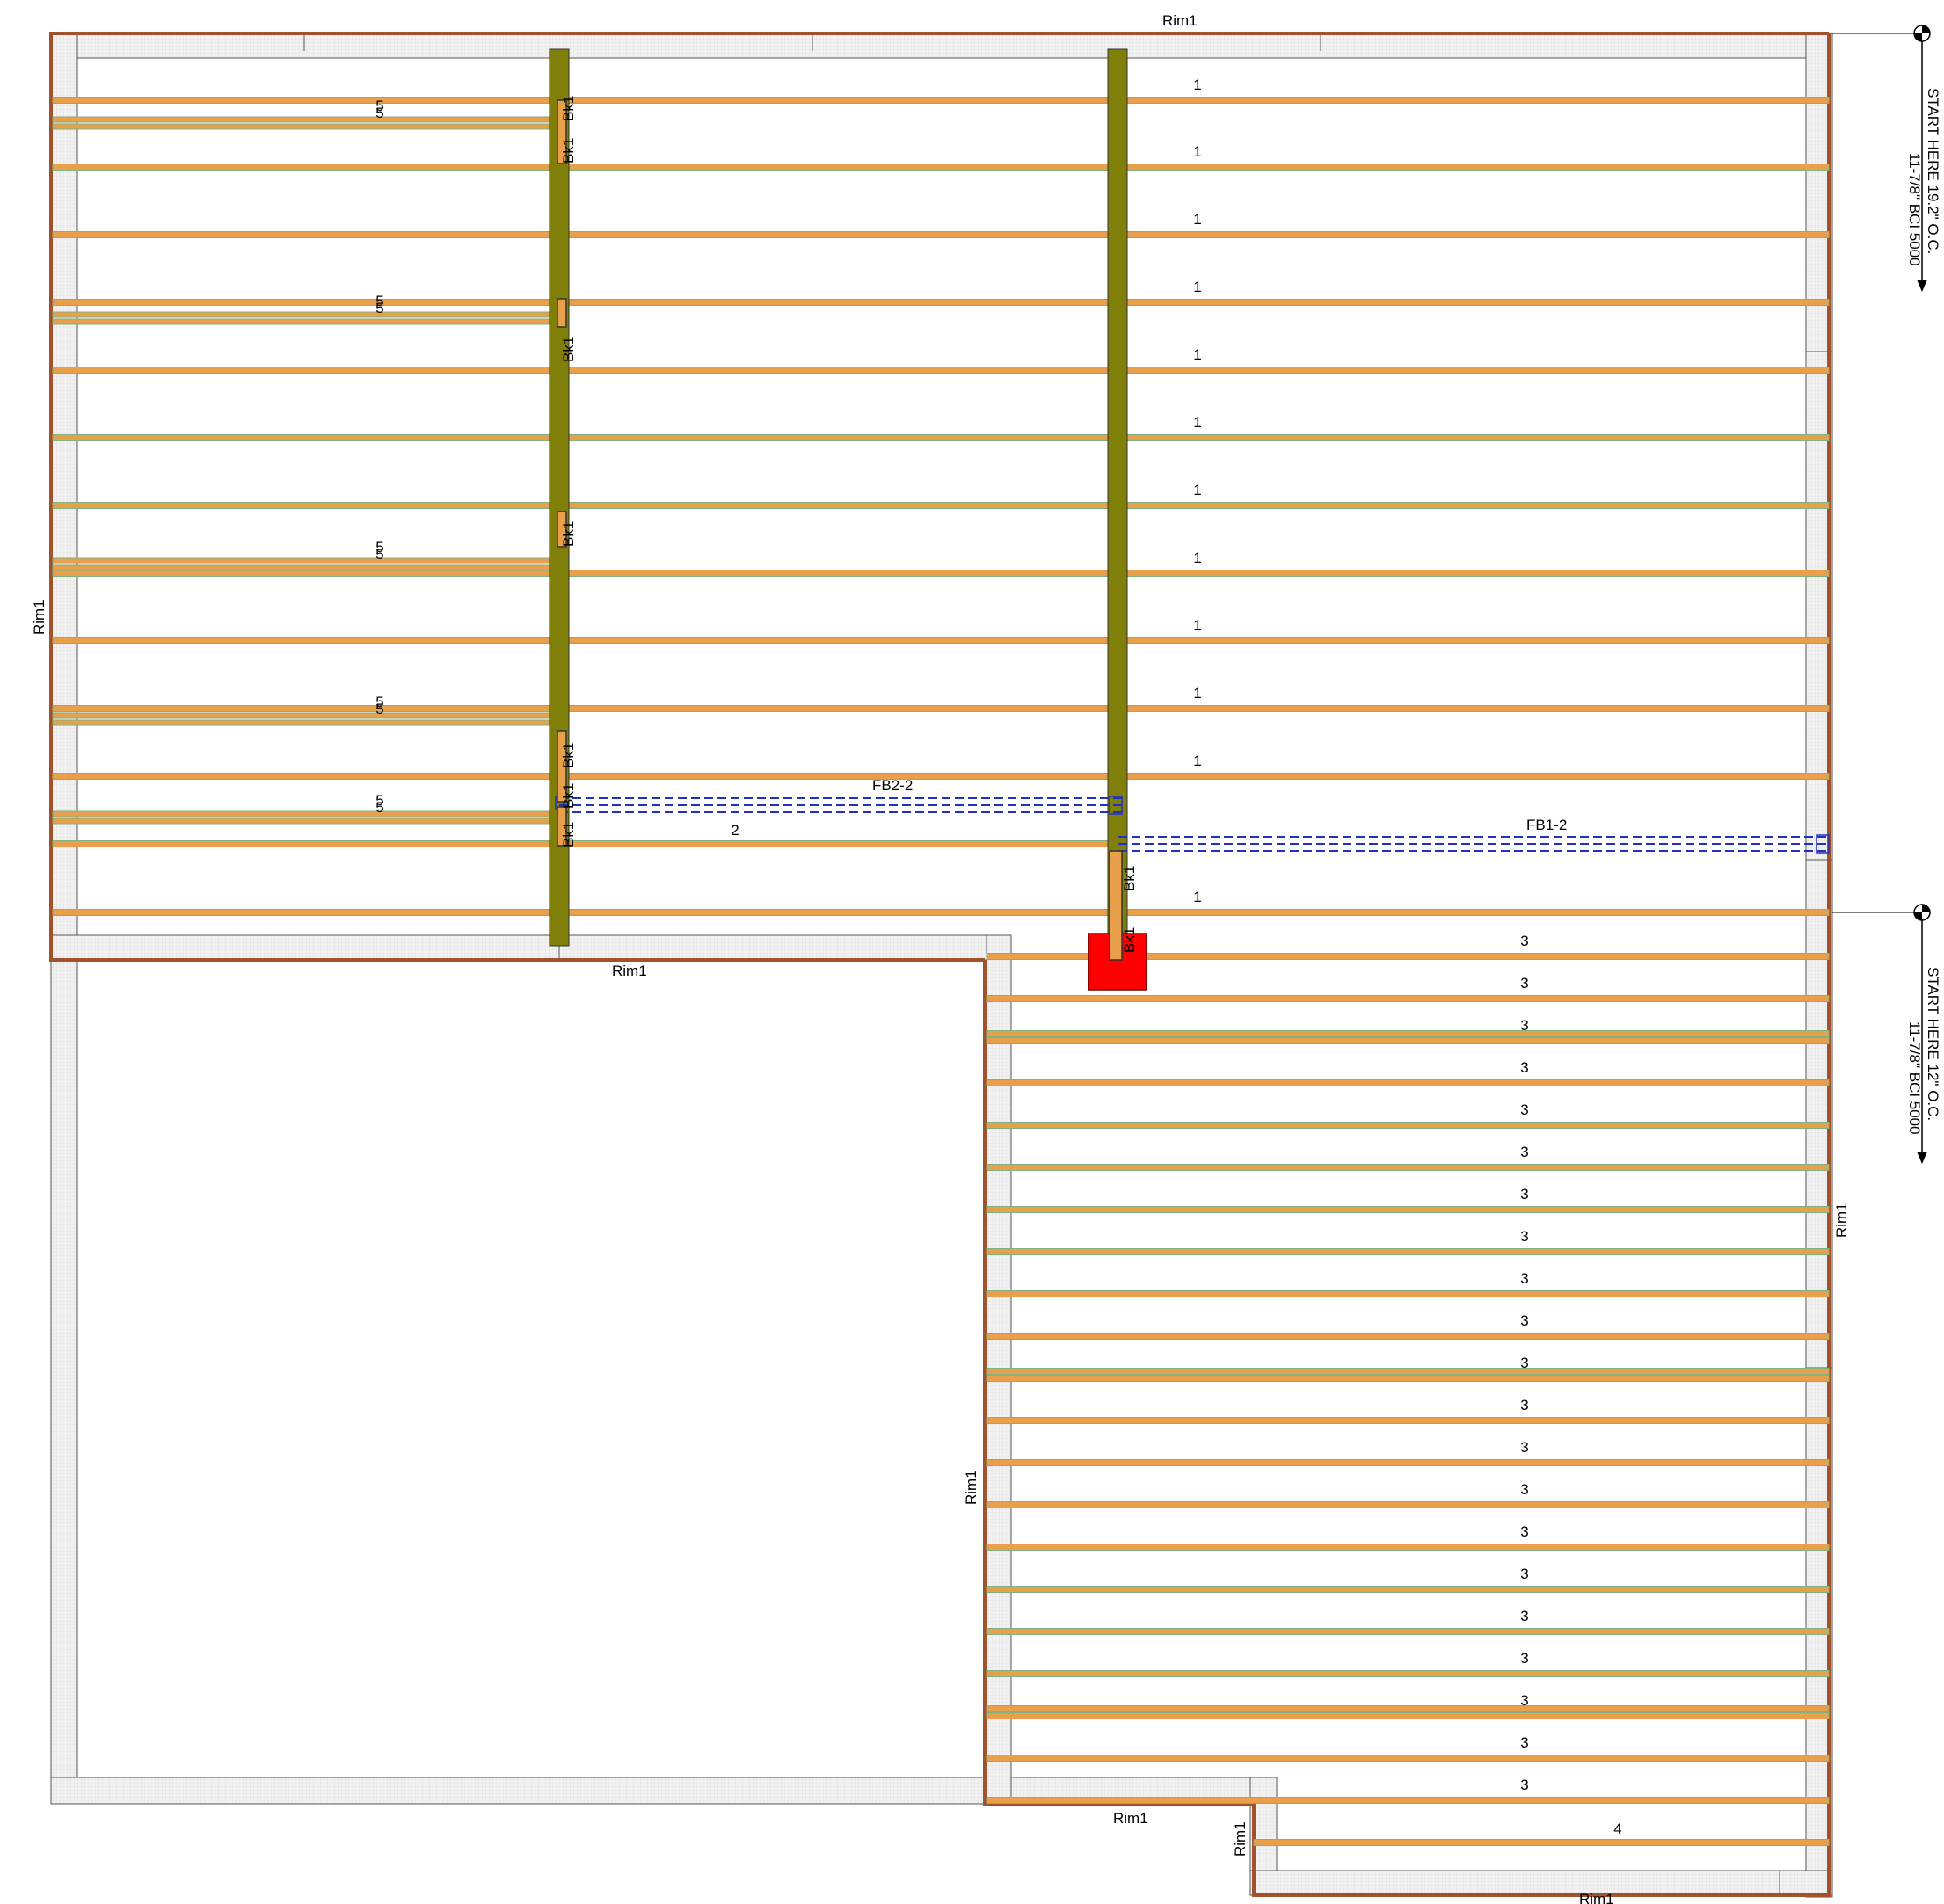 Image resolution: width=1944 pixels, height=1904 pixels. I want to click on start-note-lower-line1: START HERE 12" O.C., so click(1933, 1044).